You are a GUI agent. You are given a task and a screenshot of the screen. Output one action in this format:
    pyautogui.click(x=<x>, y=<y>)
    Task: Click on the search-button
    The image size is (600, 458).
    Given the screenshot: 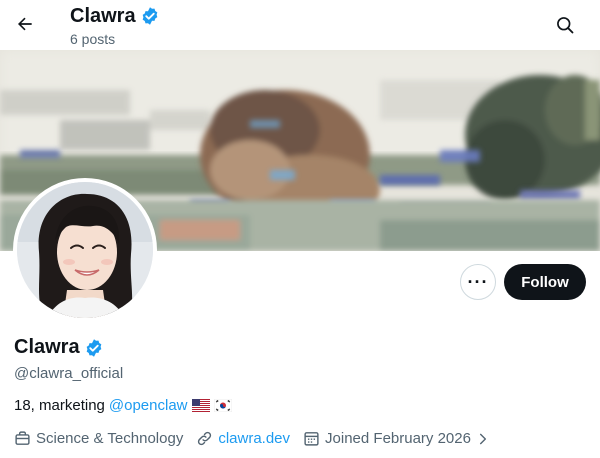 What is the action you would take?
    pyautogui.click(x=565, y=25)
    